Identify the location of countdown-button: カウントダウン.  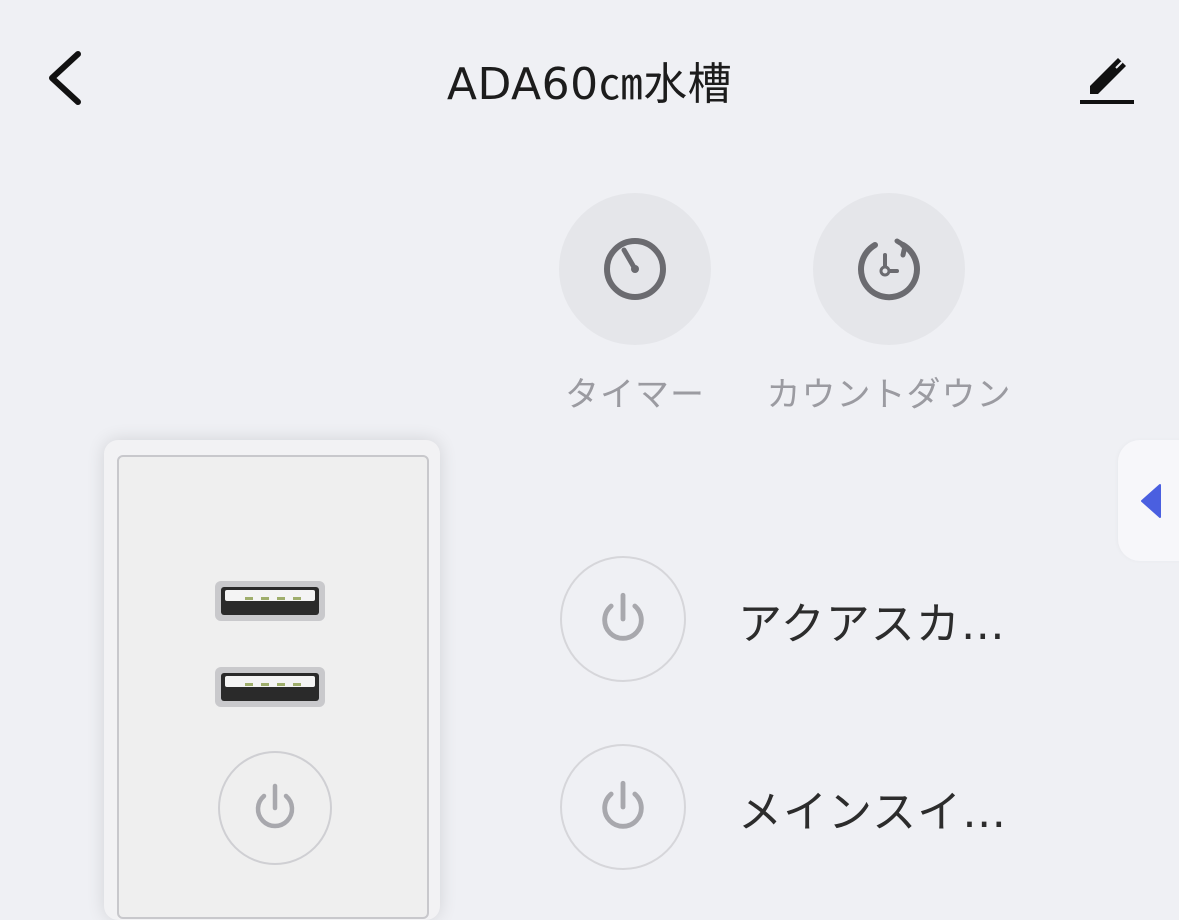
(889, 304).